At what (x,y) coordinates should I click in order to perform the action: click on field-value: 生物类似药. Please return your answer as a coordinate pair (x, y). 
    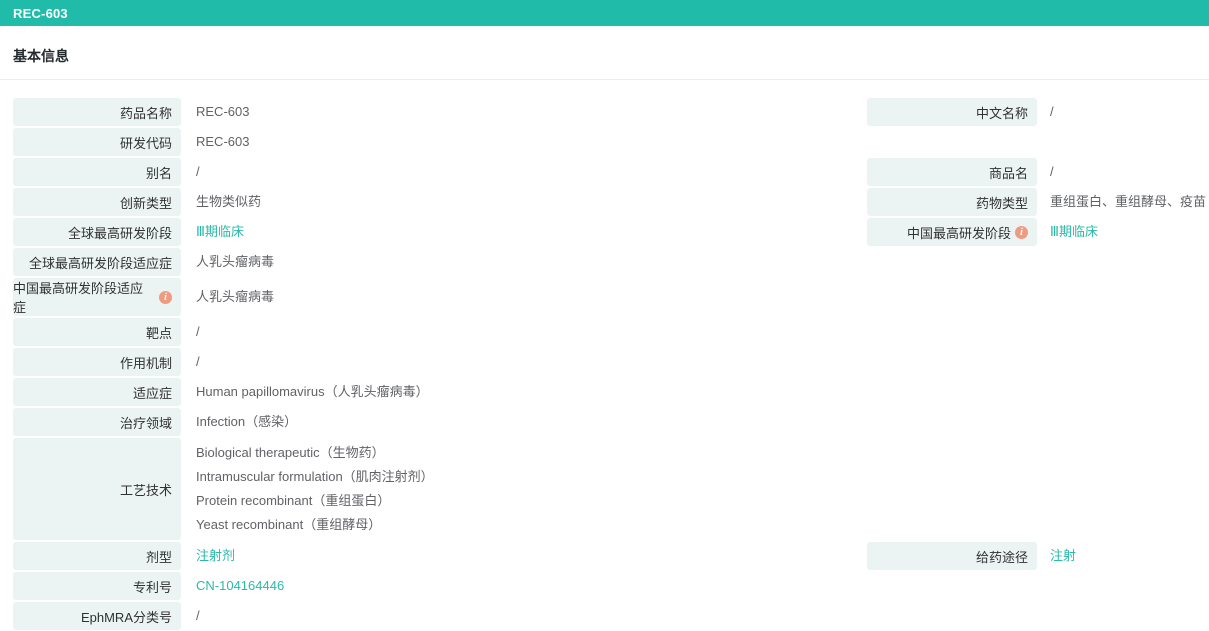
    Looking at the image, I should click on (229, 201).